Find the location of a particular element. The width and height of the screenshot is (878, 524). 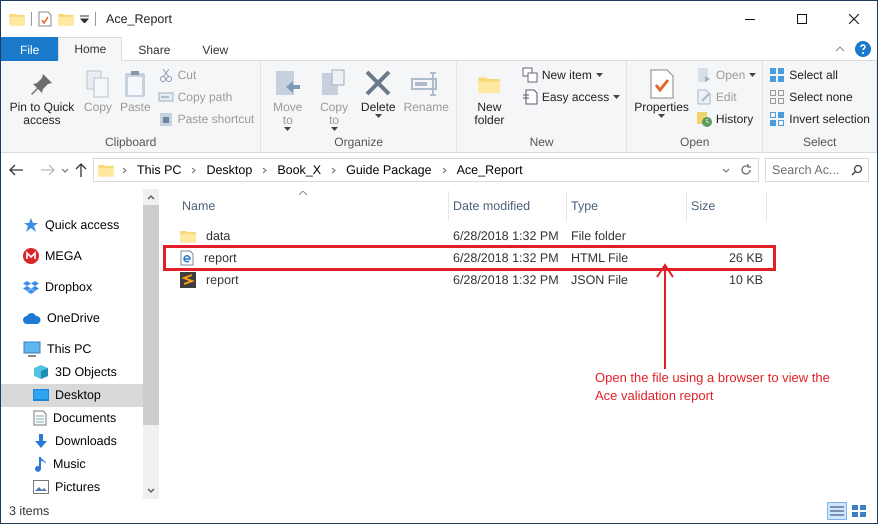

sort-icon is located at coordinates (303, 193).